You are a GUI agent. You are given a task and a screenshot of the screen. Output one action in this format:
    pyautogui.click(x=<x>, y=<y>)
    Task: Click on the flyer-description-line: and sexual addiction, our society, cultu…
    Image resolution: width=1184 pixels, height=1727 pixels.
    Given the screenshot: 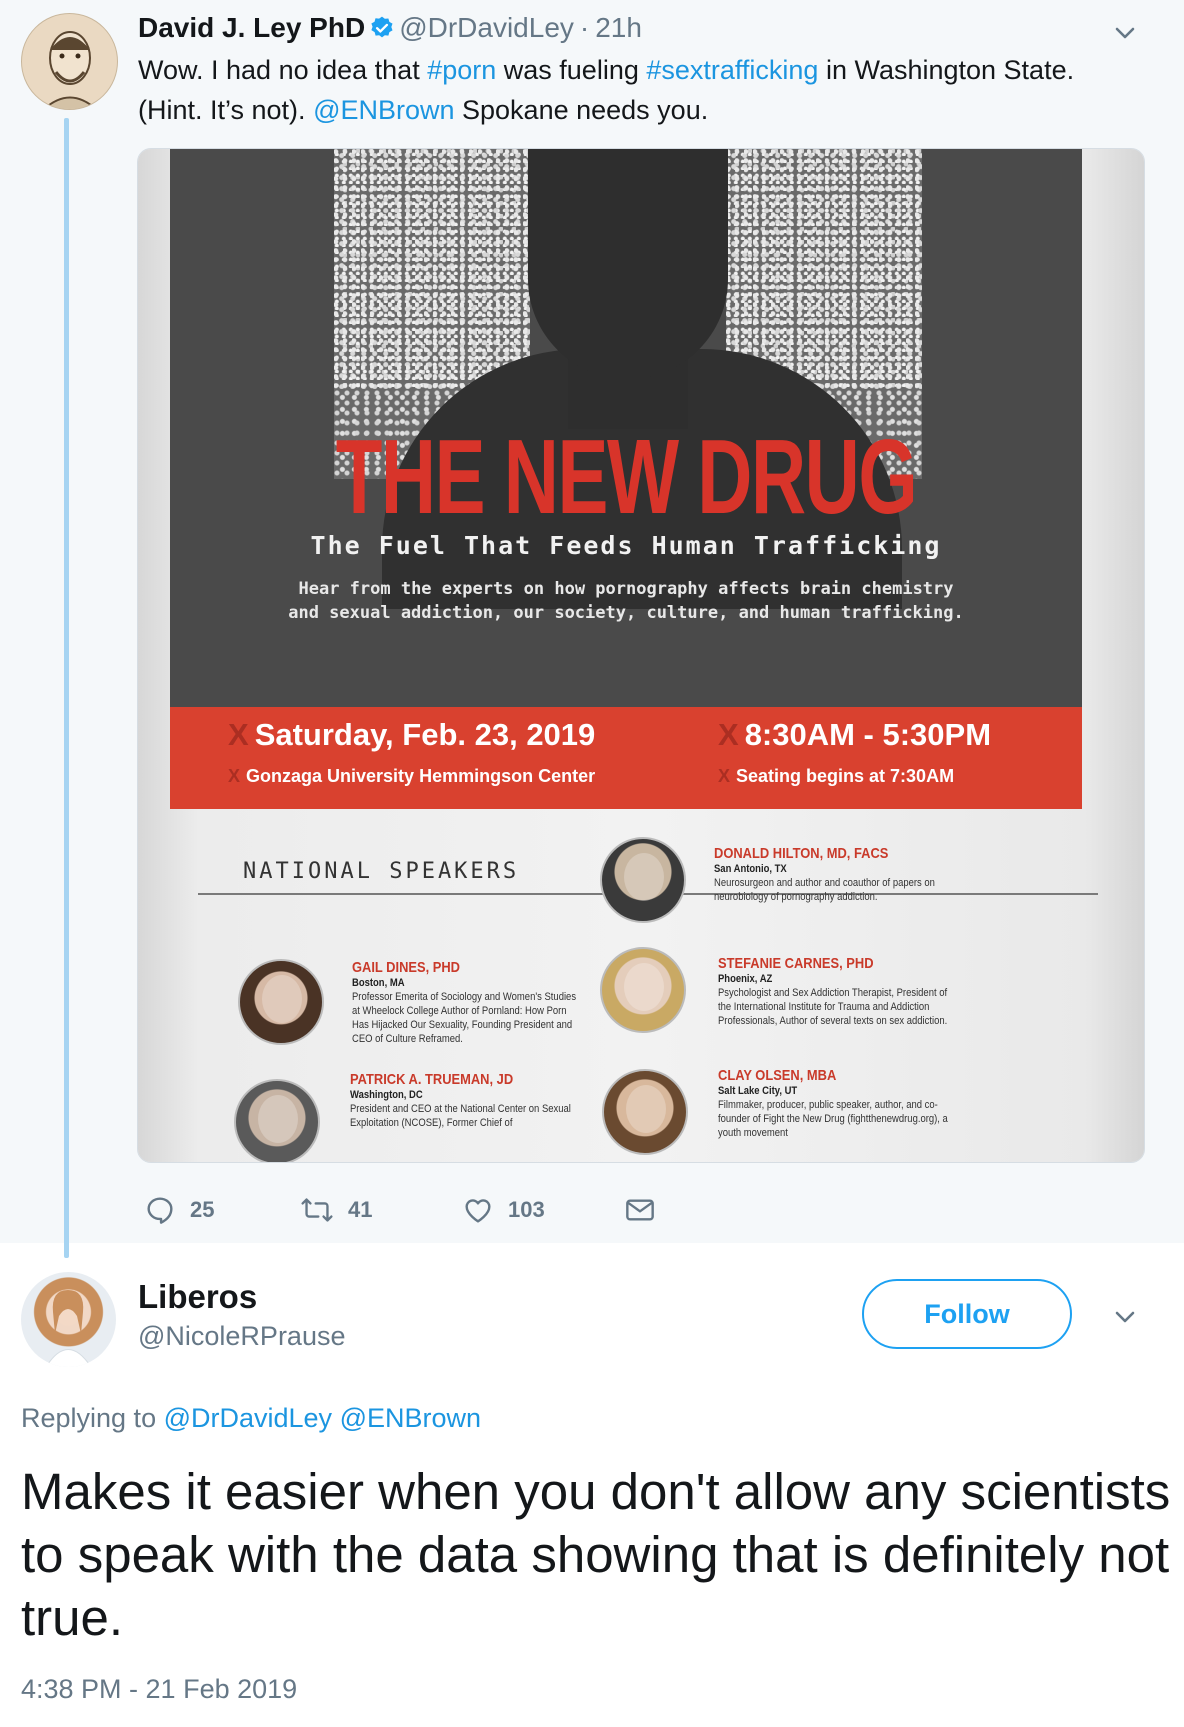 What is the action you would take?
    pyautogui.click(x=626, y=613)
    